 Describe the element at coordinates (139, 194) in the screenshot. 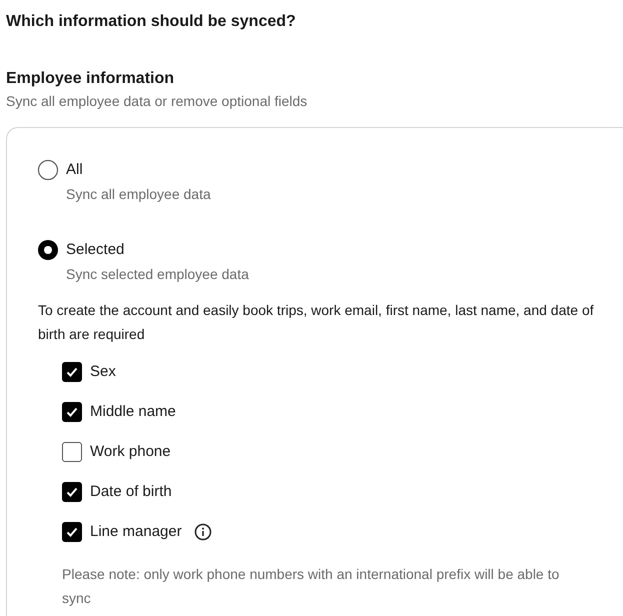

I see `option-description: Sync all employee data` at that location.